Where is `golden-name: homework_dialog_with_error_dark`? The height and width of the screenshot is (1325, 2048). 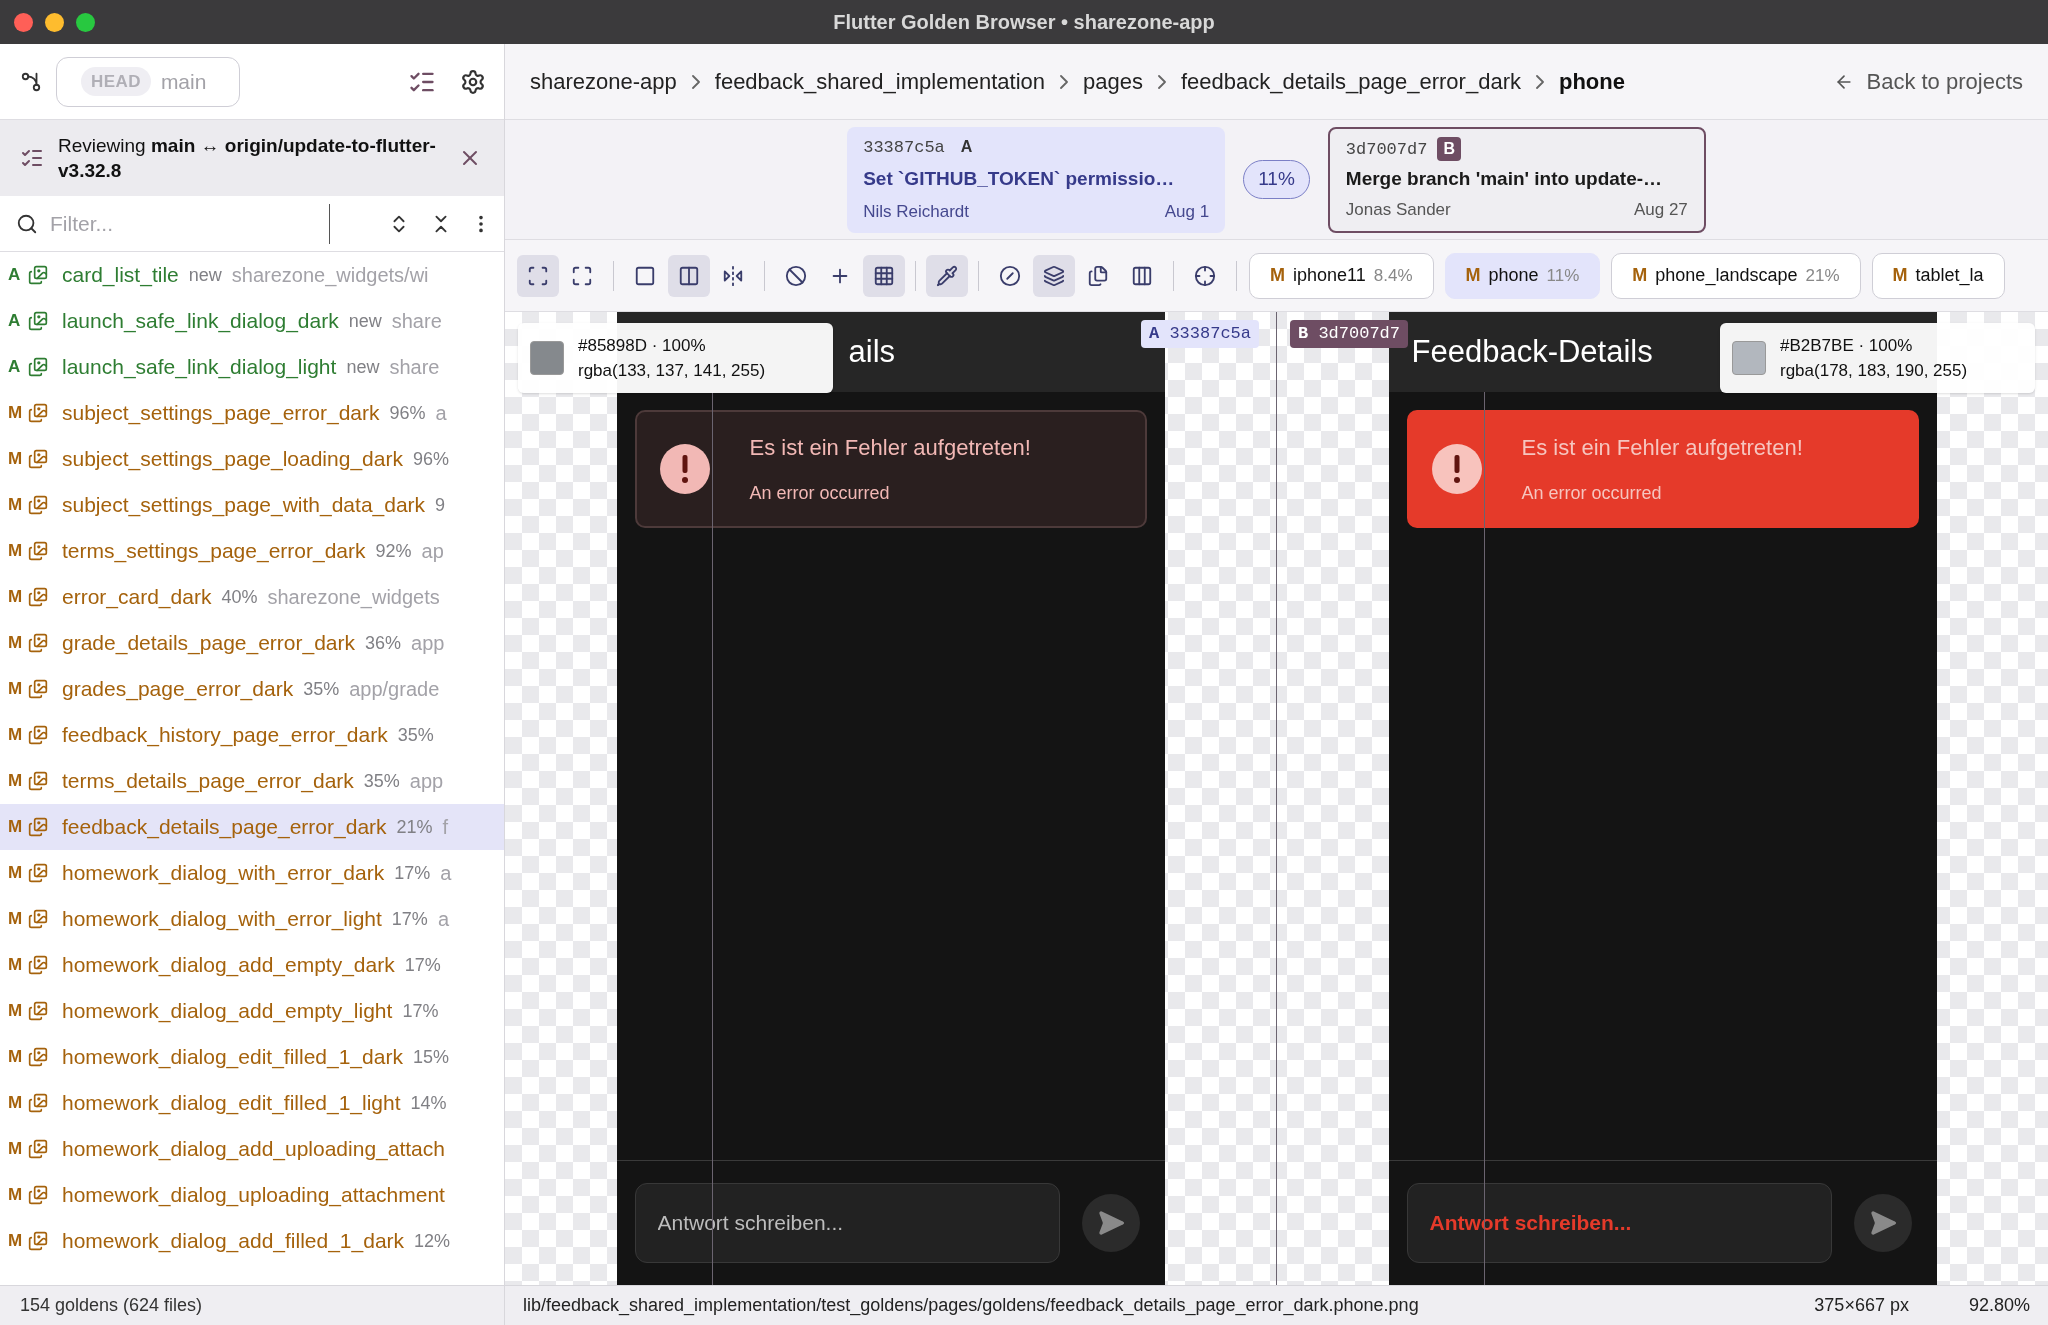
golden-name: homework_dialog_with_error_dark is located at coordinates (223, 873).